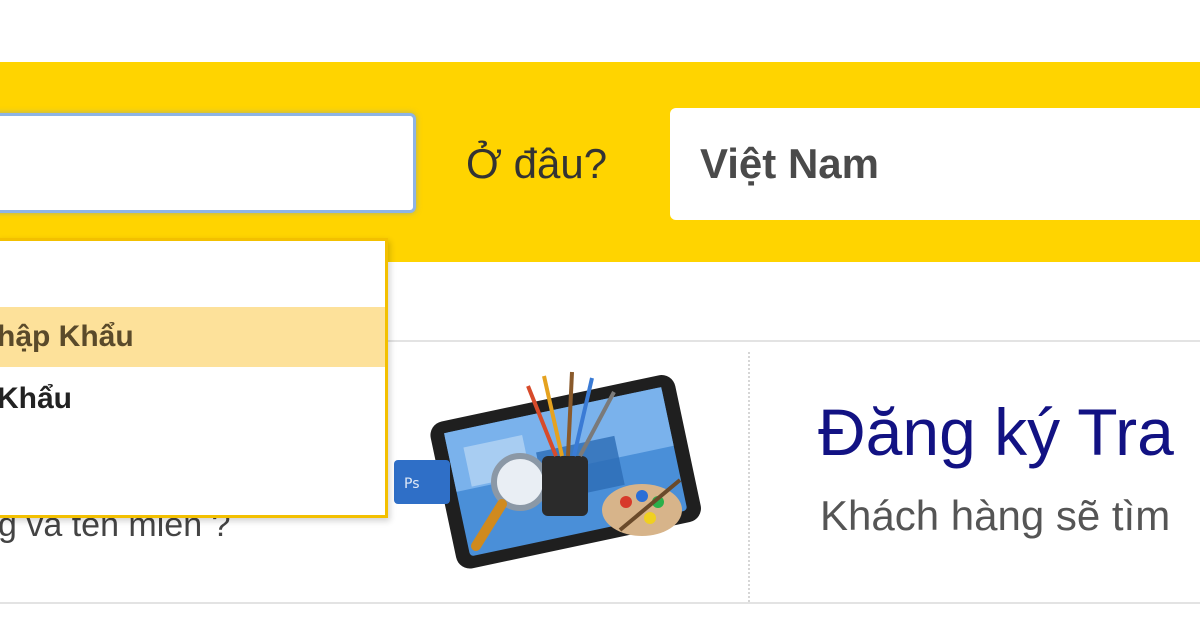 This screenshot has width=1200, height=630. Describe the element at coordinates (749, 477) in the screenshot. I see `promo-column-divider` at that location.